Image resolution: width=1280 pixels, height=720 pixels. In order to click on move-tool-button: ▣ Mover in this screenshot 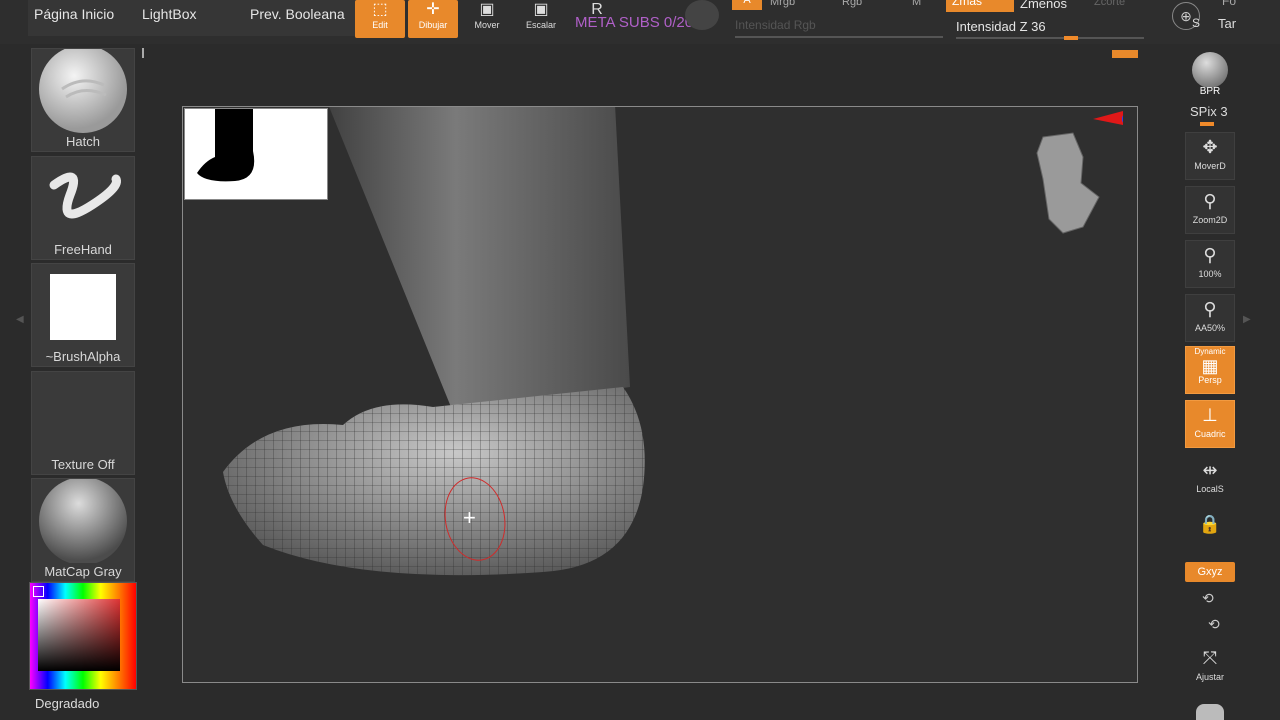, I will do `click(487, 19)`.